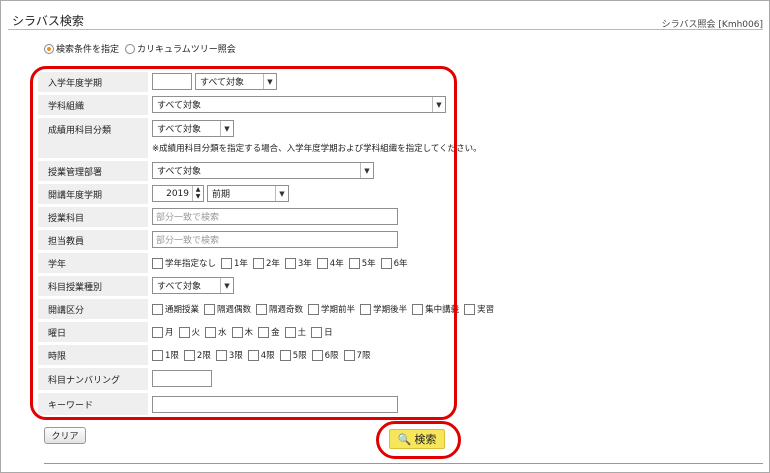  I want to click on entrance-term-value: すべて対象, so click(222, 83).